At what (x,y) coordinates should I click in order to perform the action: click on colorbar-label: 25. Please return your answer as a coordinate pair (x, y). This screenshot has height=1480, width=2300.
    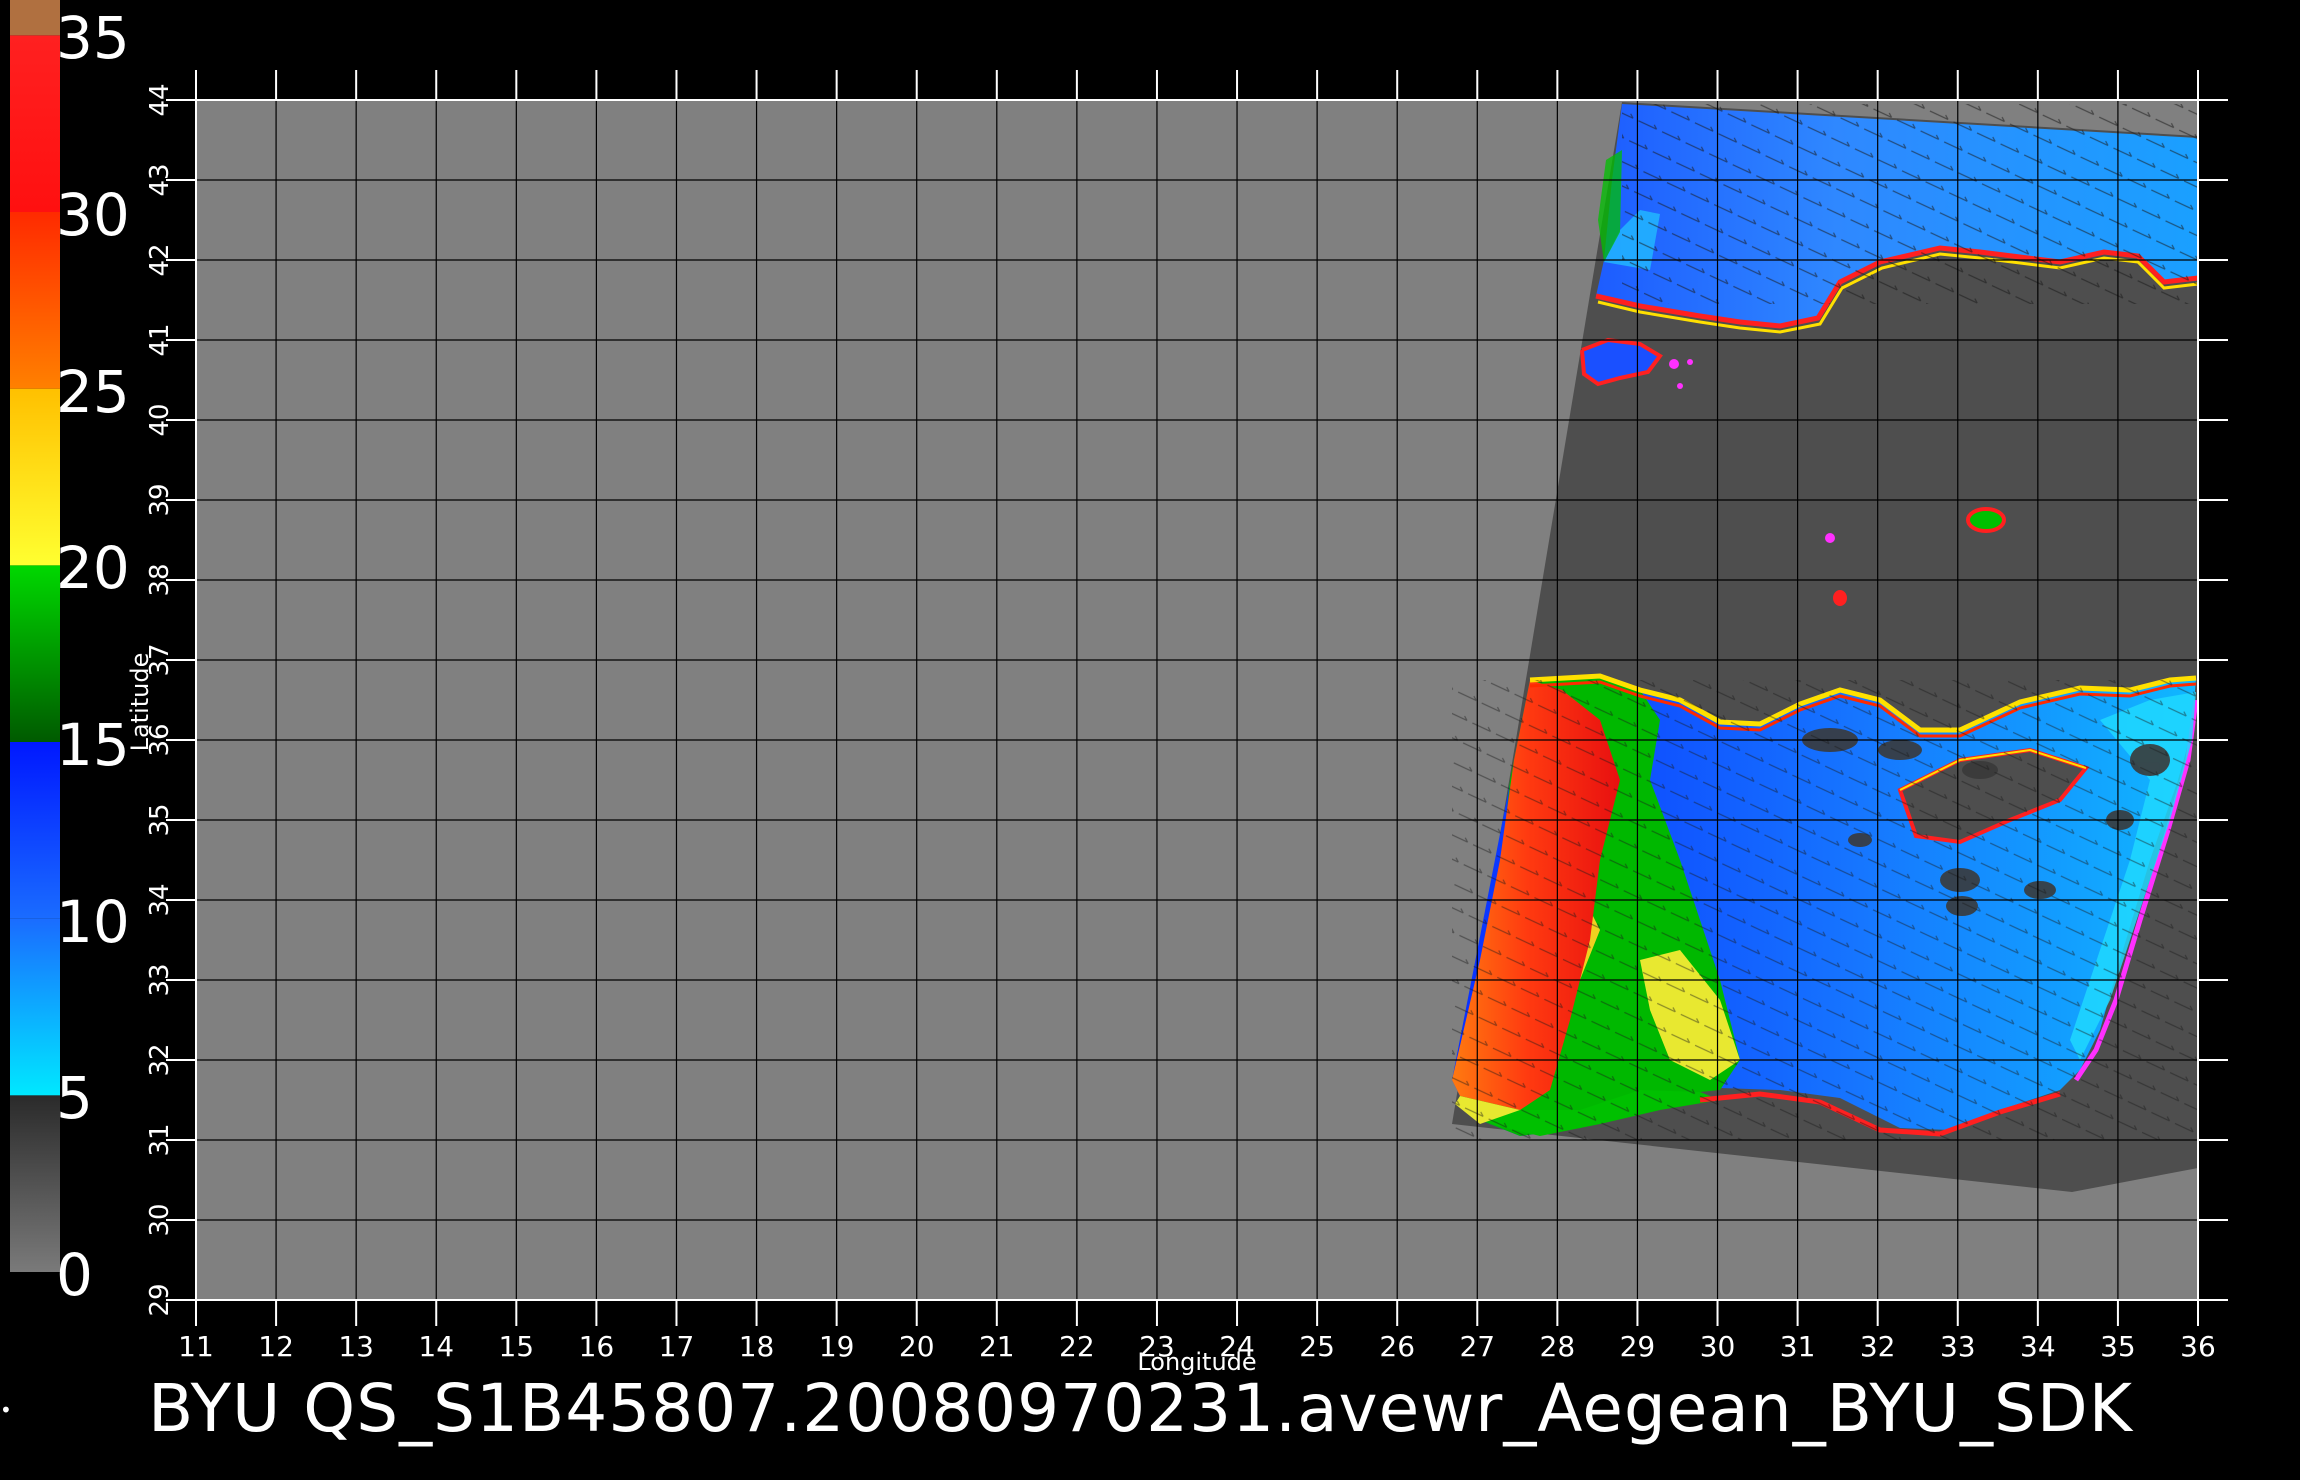
    Looking at the image, I should click on (93, 391).